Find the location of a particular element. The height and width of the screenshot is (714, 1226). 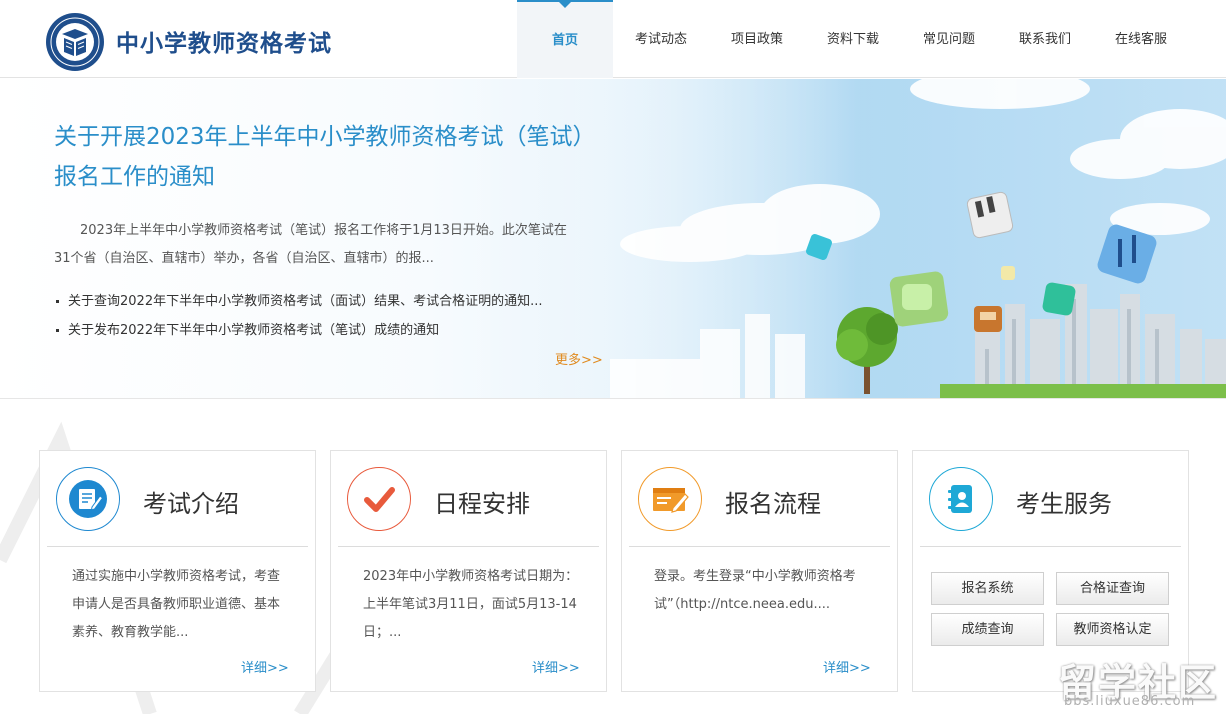

news-item: 关于发布2022年下半年中小学教师资格考试（笔试）成绩的通知 is located at coordinates (321, 330).